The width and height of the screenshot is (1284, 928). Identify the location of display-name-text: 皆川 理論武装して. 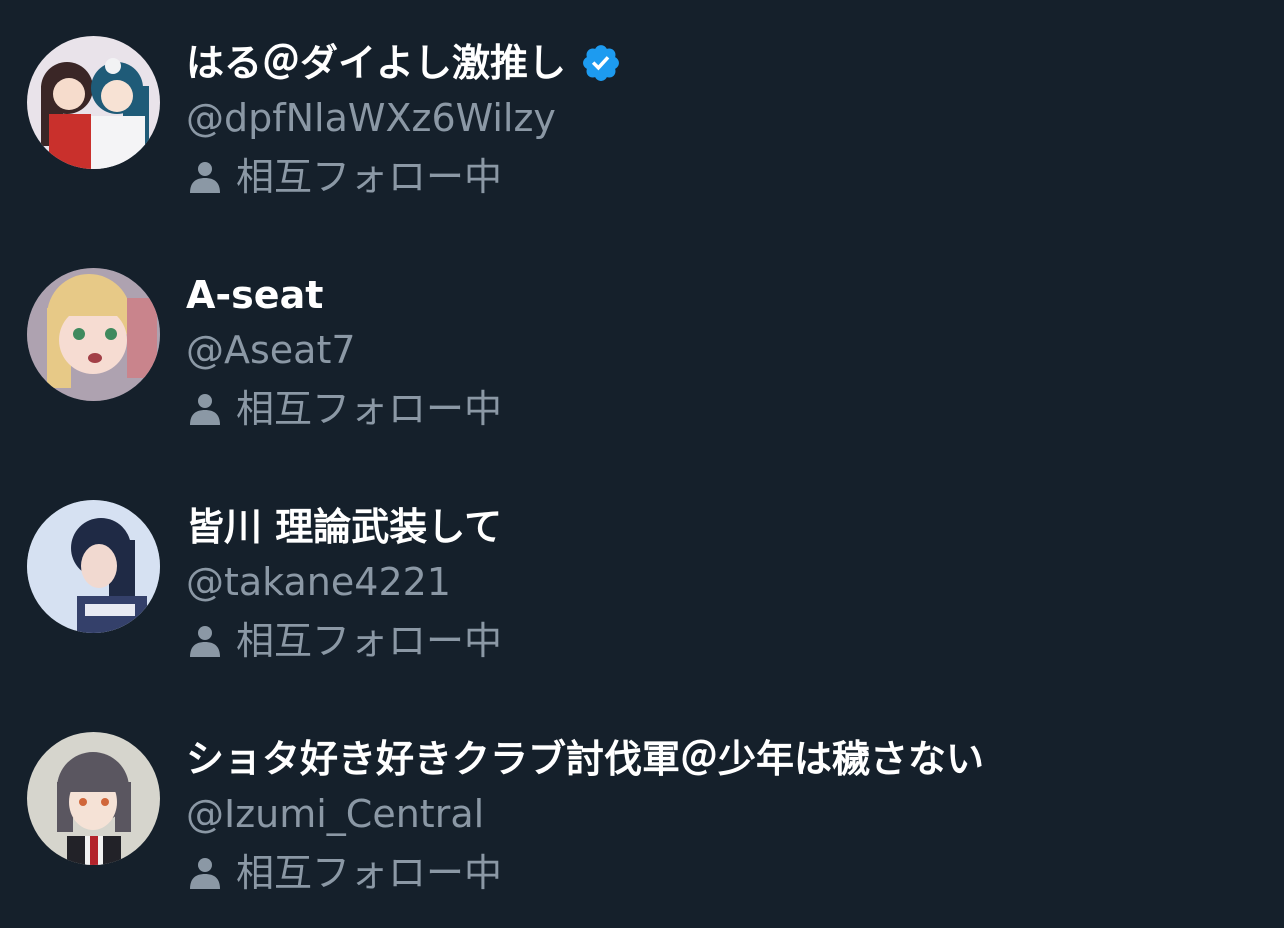
(344, 527).